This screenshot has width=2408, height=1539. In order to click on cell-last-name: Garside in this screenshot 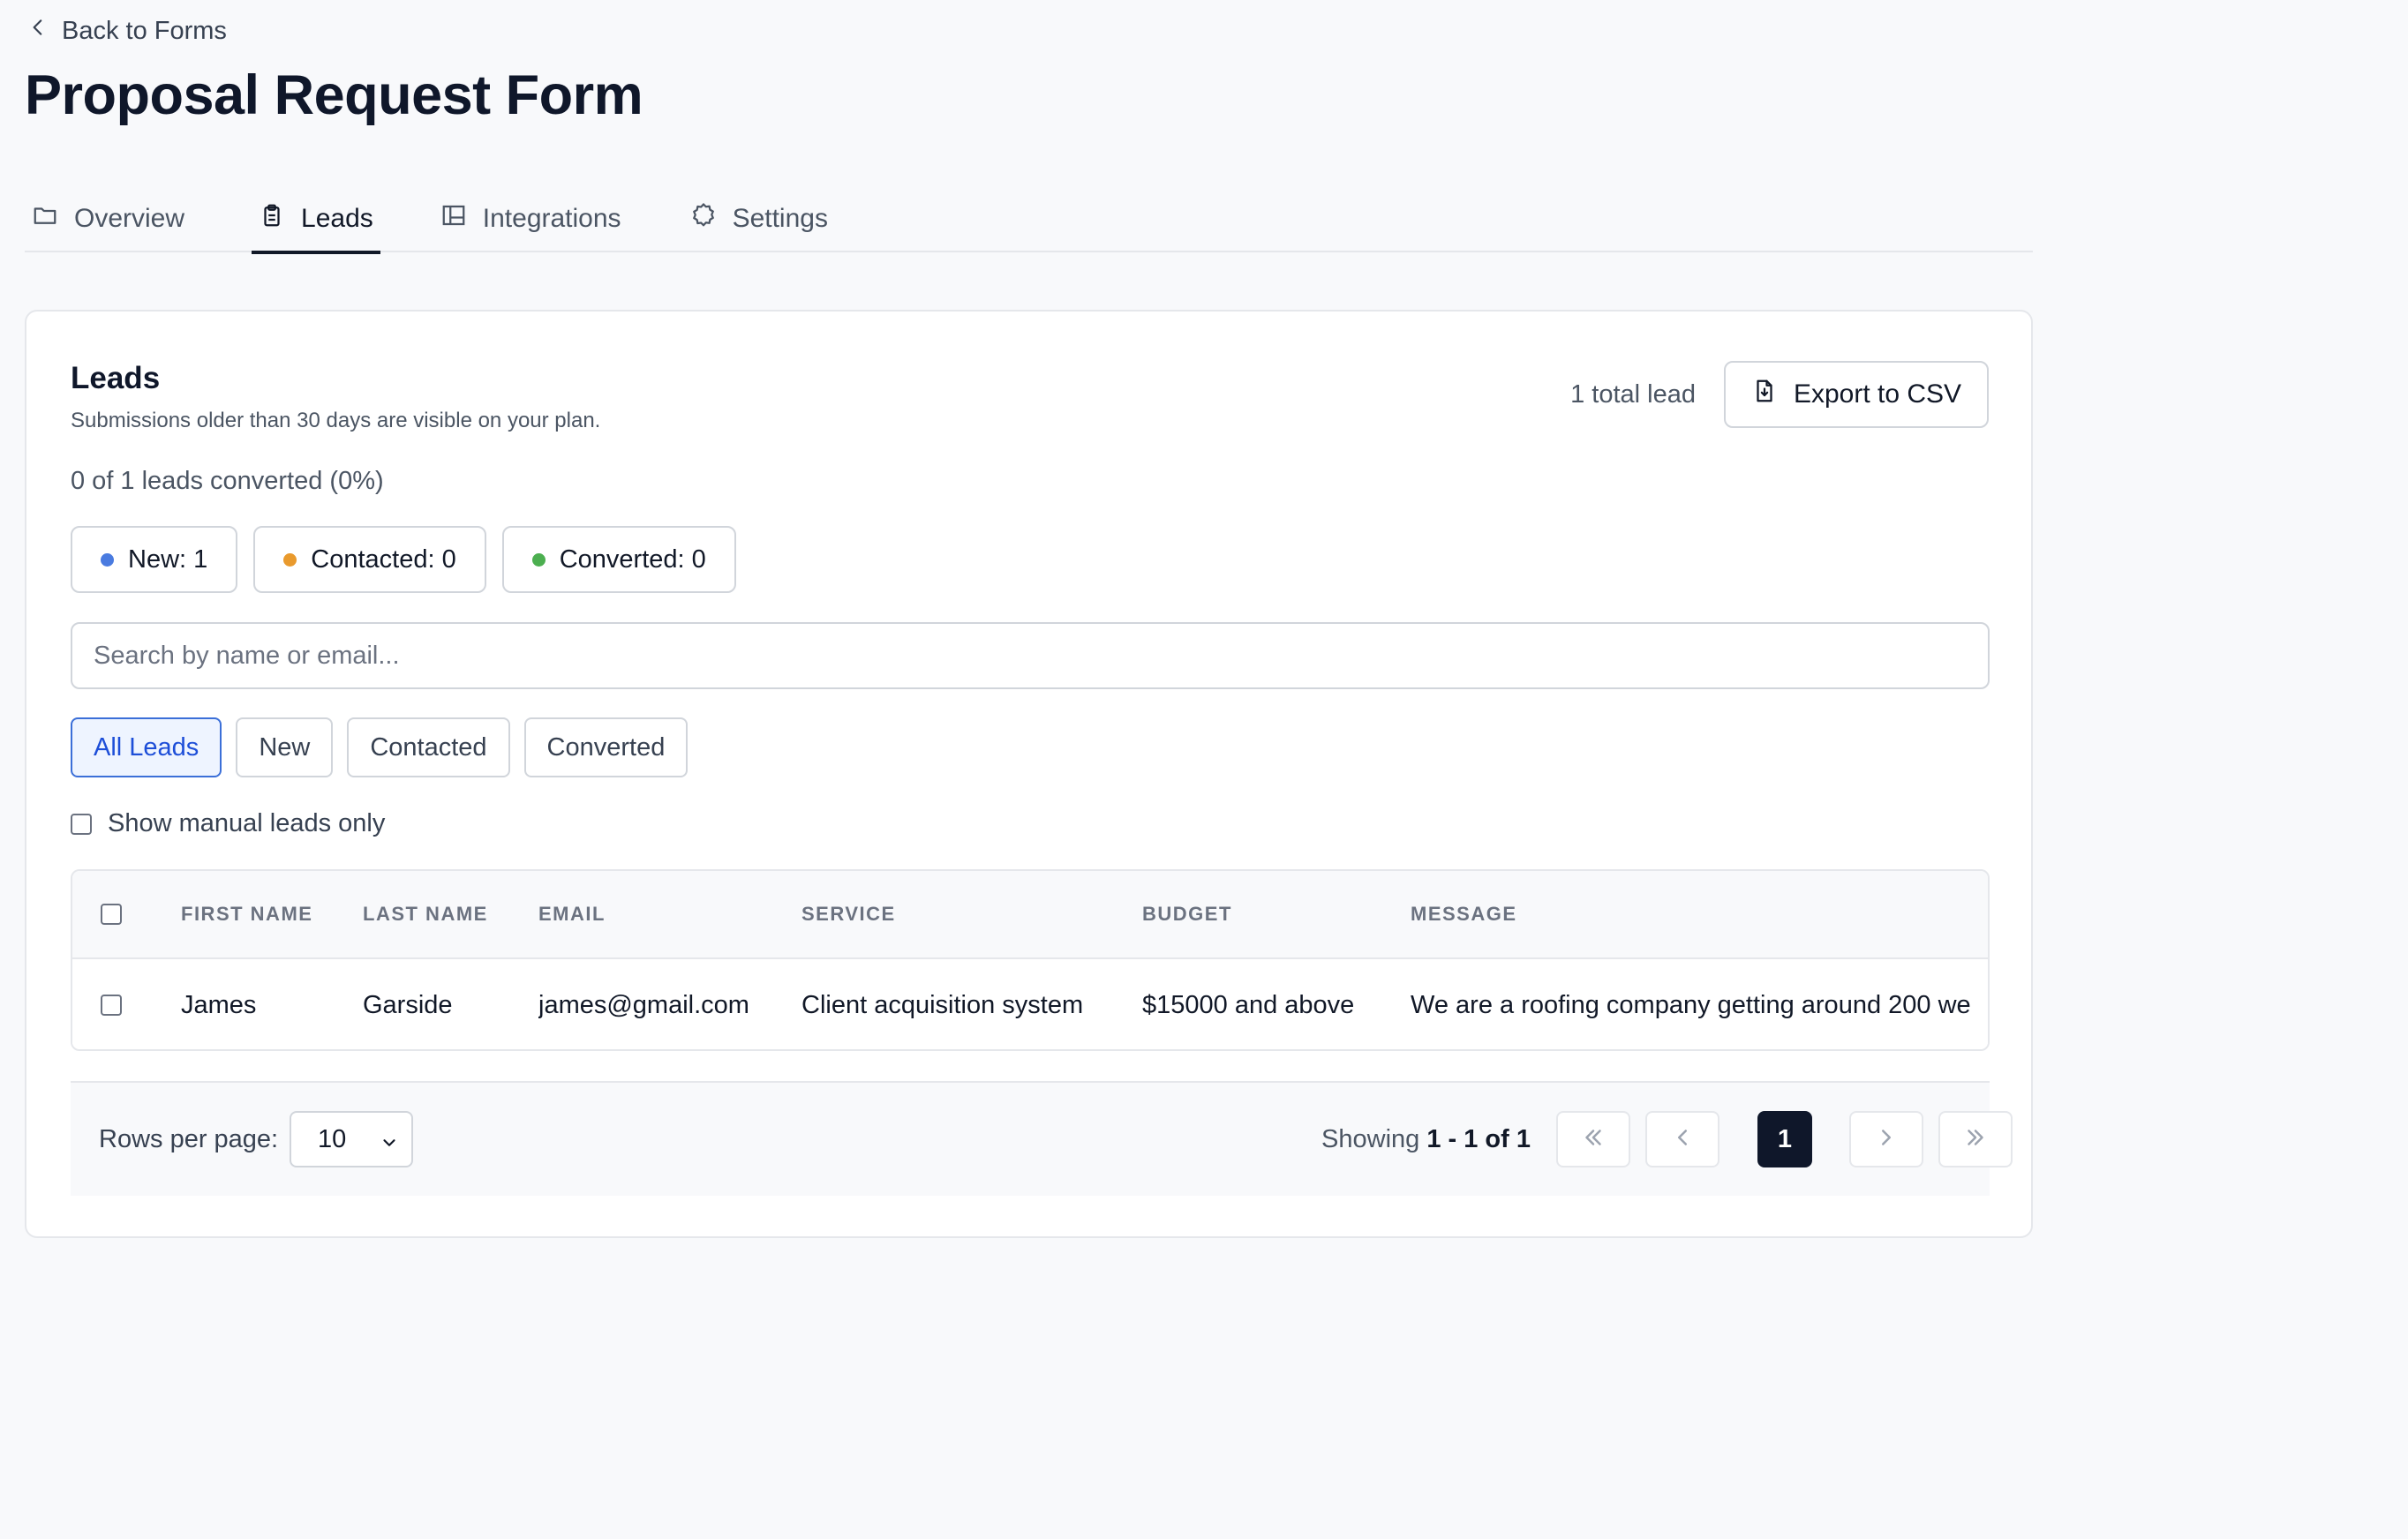, I will do `click(408, 1004)`.